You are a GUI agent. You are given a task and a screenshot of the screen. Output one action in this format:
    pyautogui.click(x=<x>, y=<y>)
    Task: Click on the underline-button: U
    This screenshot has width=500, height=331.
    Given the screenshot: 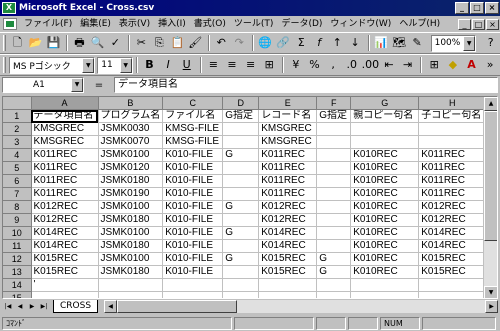 What is the action you would take?
    pyautogui.click(x=187, y=65)
    